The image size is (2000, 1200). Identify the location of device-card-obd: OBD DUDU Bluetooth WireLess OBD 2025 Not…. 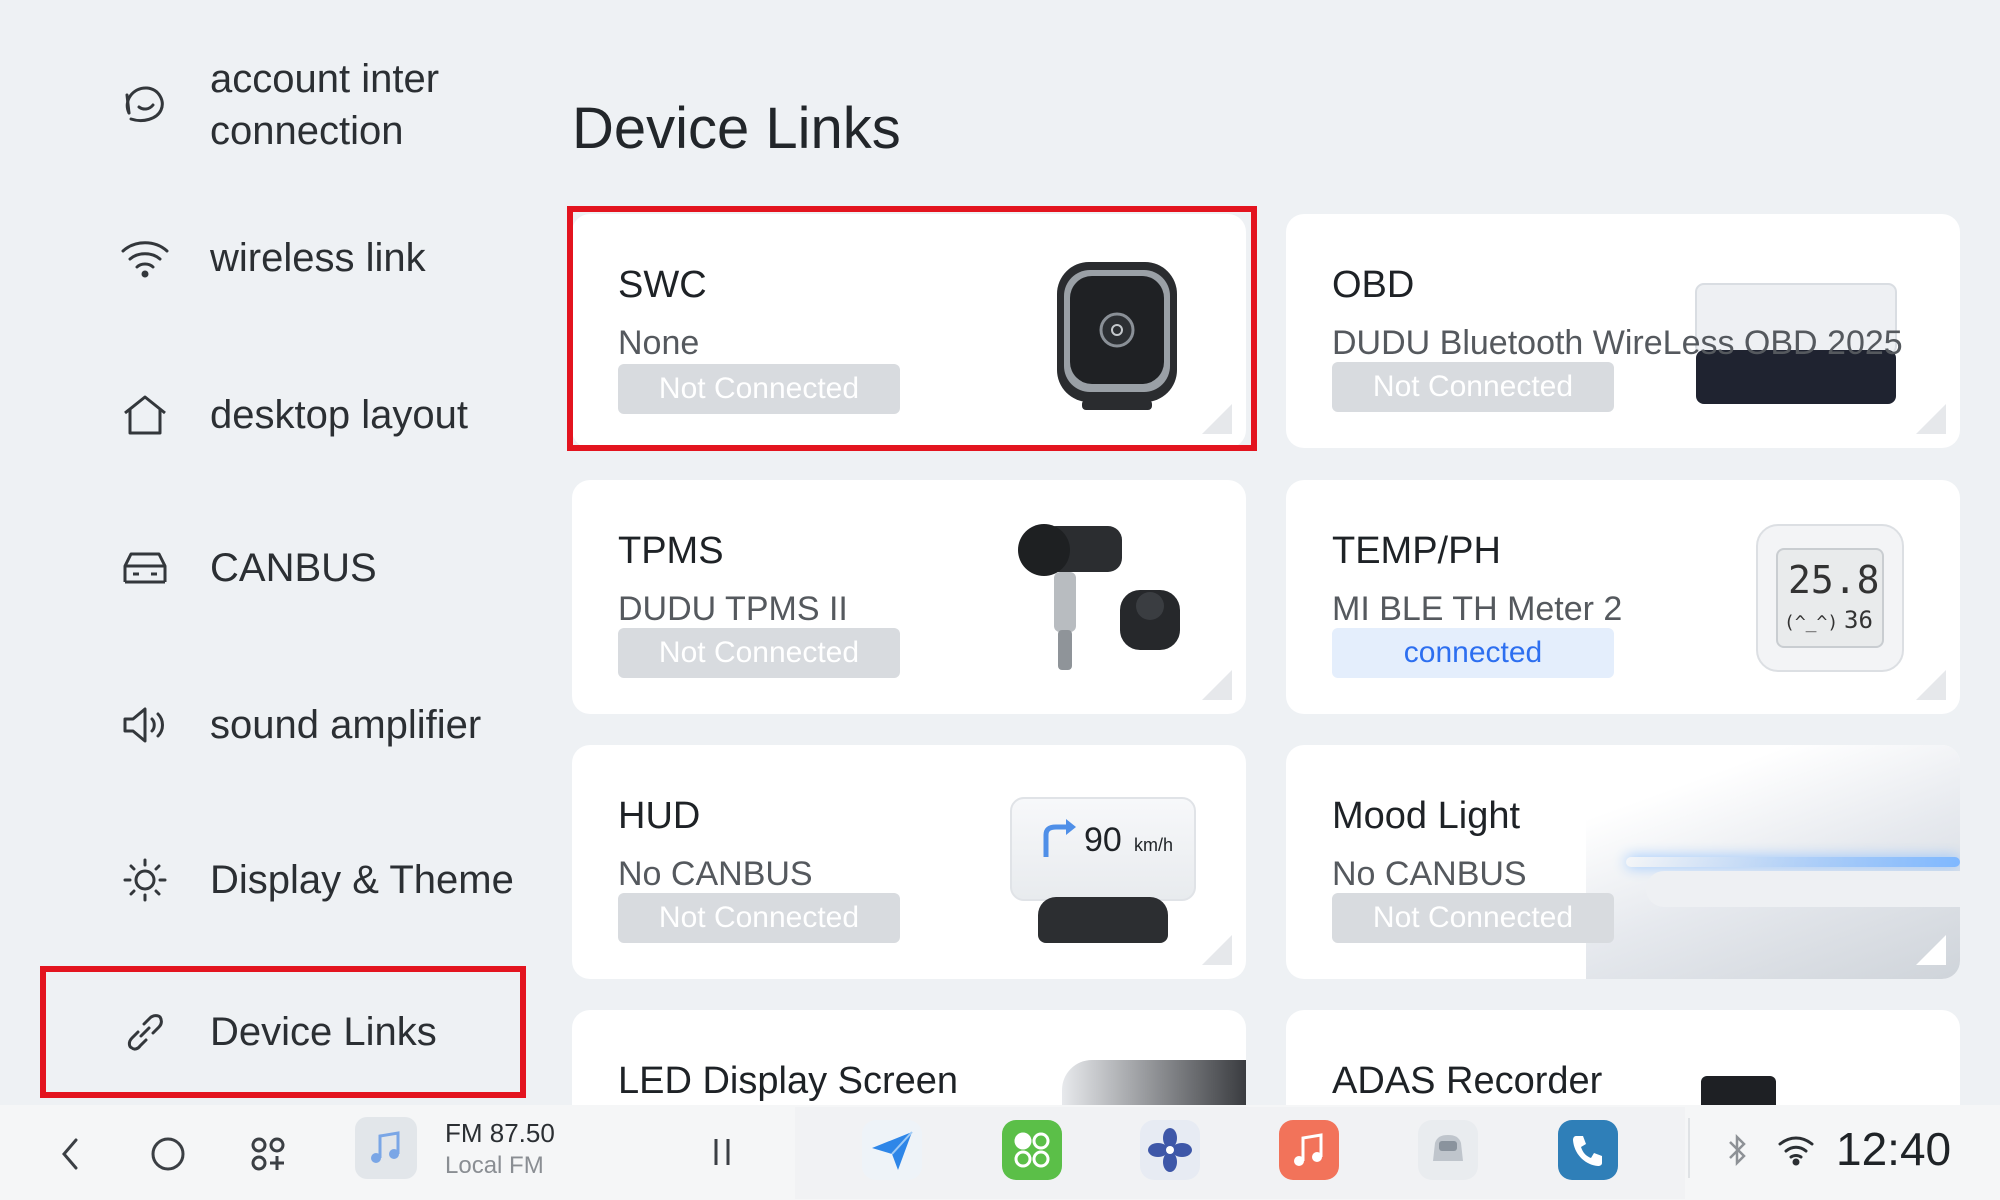
(1623, 331).